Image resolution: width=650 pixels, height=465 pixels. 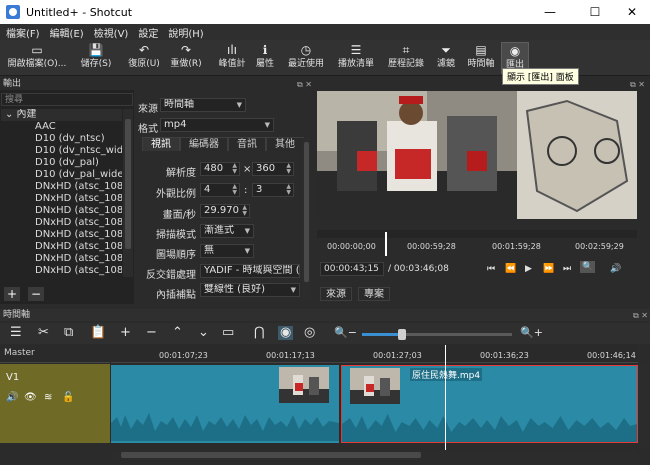 What do you see at coordinates (12, 294) in the screenshot?
I see `add-preset-button: +` at bounding box center [12, 294].